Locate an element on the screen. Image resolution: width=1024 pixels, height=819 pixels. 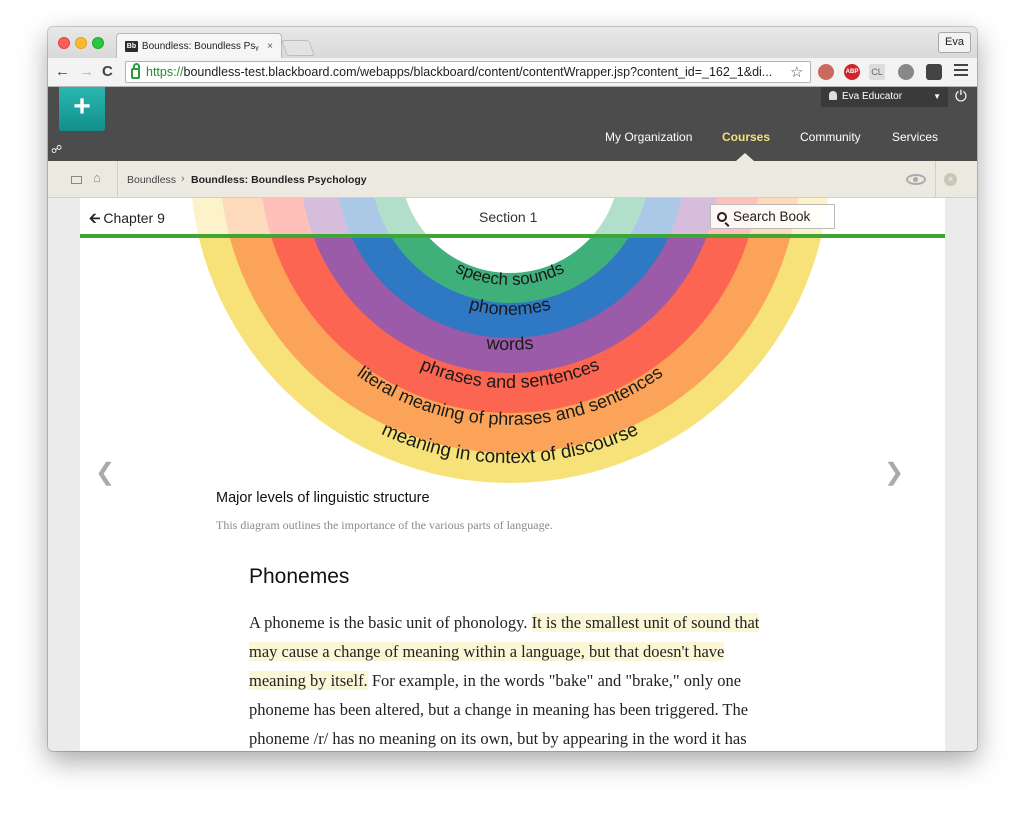
section-heading: Phonemes is located at coordinates (299, 576).